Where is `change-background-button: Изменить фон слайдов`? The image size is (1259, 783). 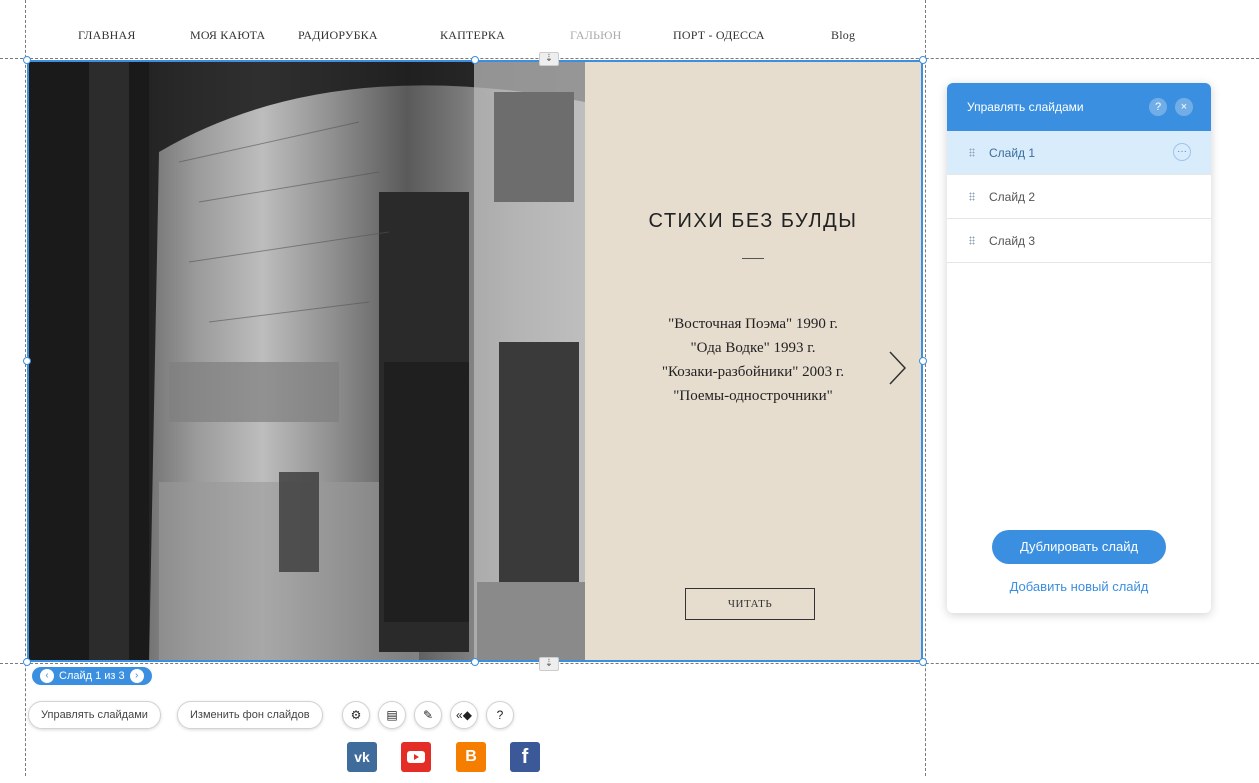
change-background-button: Изменить фон слайдов is located at coordinates (250, 715).